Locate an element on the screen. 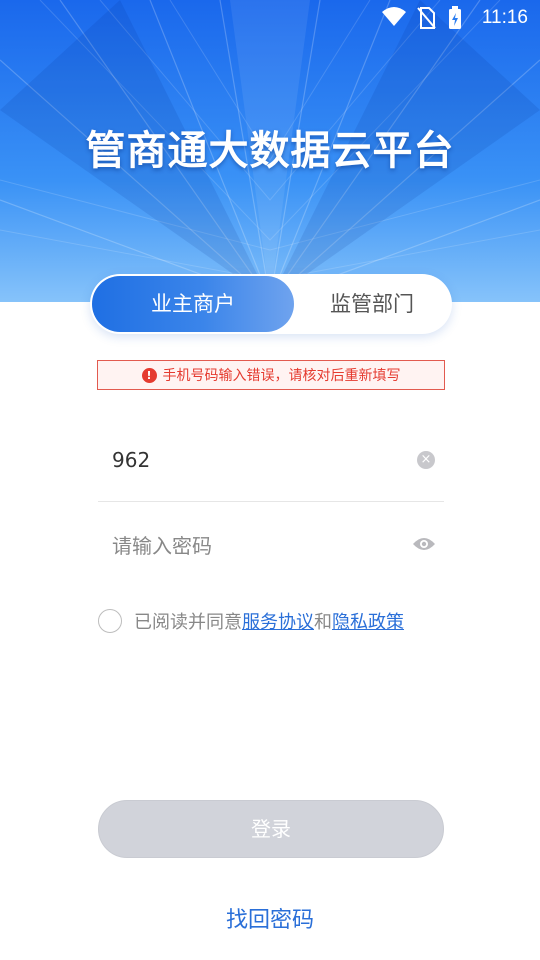 The image size is (540, 960). password-field is located at coordinates (271, 546).